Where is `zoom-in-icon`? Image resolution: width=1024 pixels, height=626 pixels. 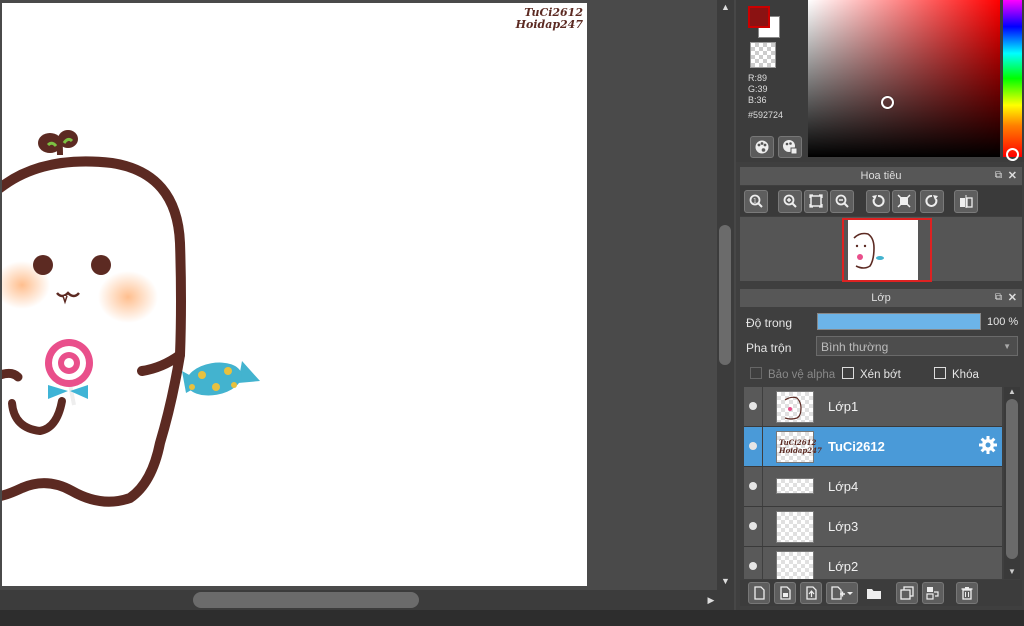 zoom-in-icon is located at coordinates (790, 201).